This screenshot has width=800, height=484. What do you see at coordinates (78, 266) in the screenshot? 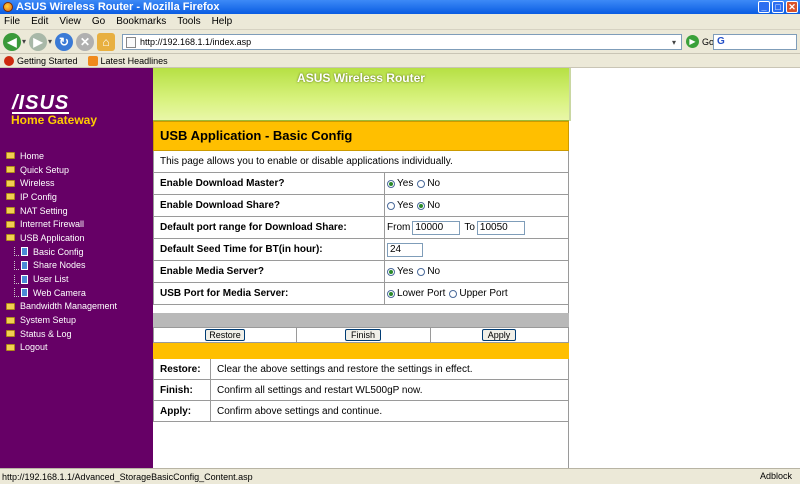
I see `sidebar-item-share-nodes: Share Nodes` at bounding box center [78, 266].